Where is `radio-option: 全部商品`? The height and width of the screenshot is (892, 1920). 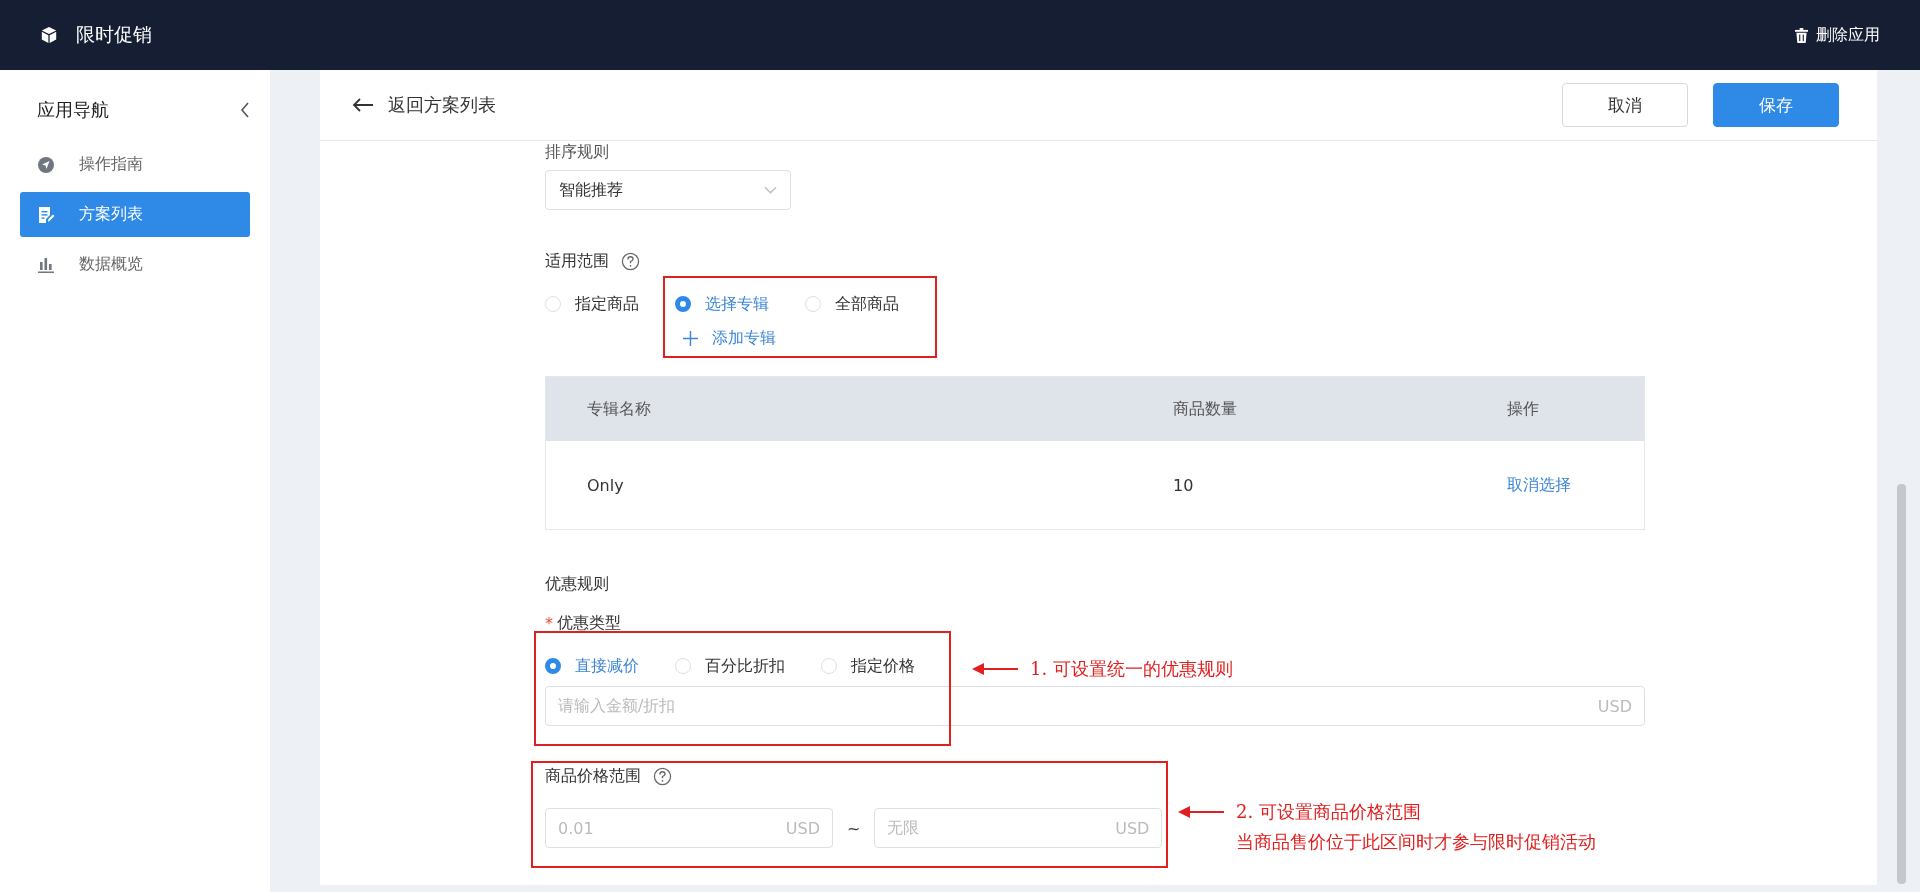 radio-option: 全部商品 is located at coordinates (852, 304).